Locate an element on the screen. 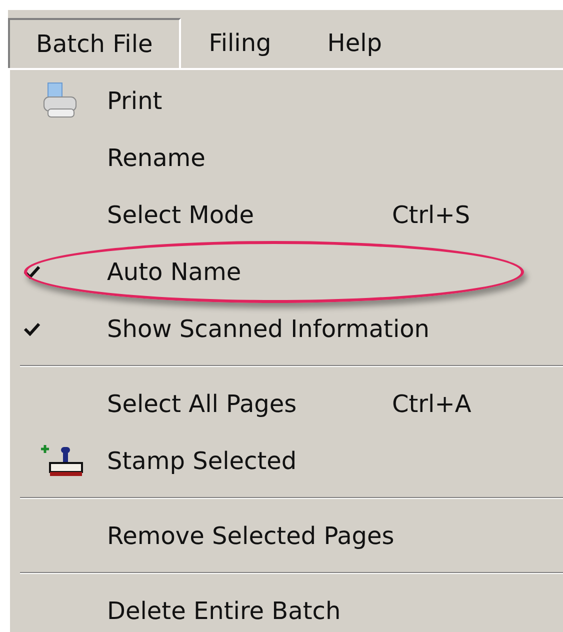 Image resolution: width=563 pixels, height=632 pixels. menu-item: Delete Entire Batch is located at coordinates (286, 607).